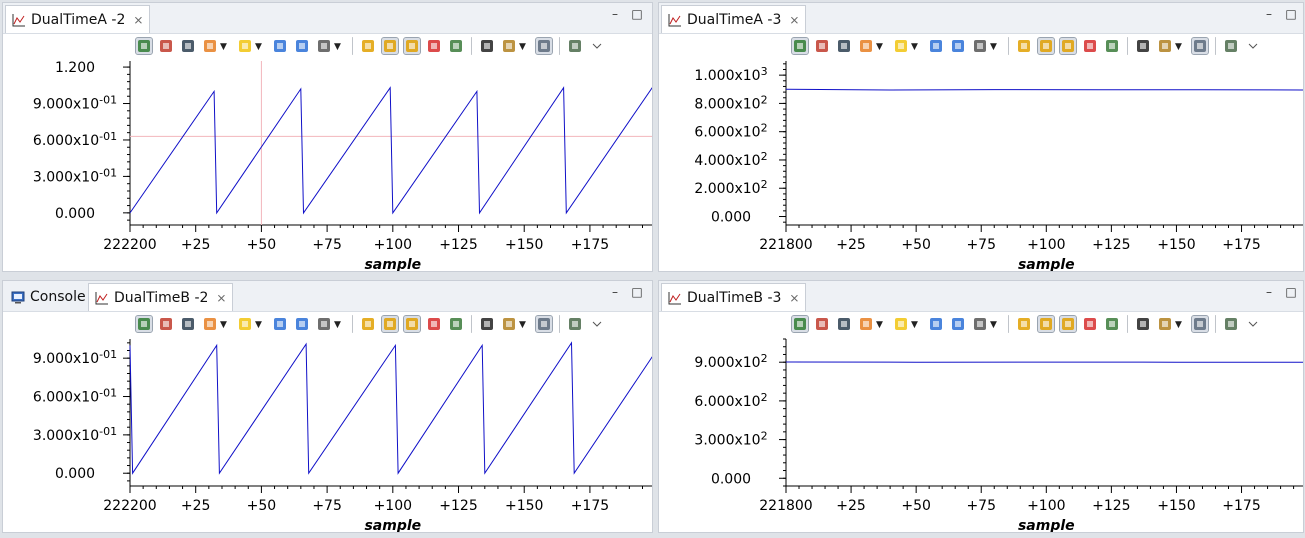 This screenshot has width=1305, height=538. What do you see at coordinates (730, 439) in the screenshot?
I see `y-tick-label: 3.000x102` at bounding box center [730, 439].